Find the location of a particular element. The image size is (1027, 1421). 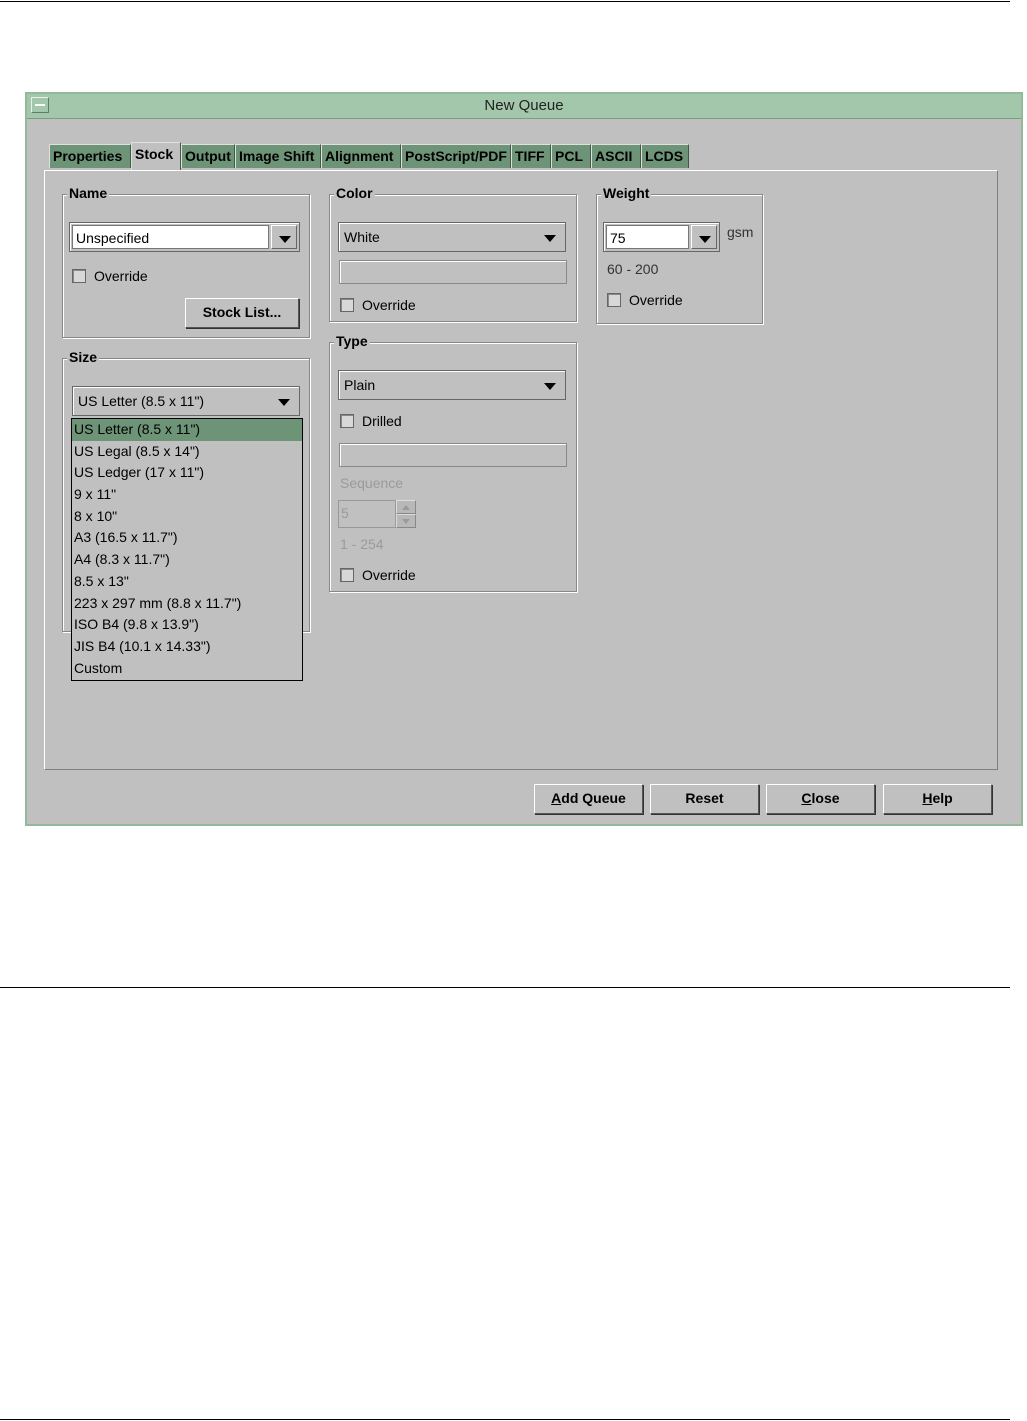

size-option: 8.5 x 13" is located at coordinates (187, 582).